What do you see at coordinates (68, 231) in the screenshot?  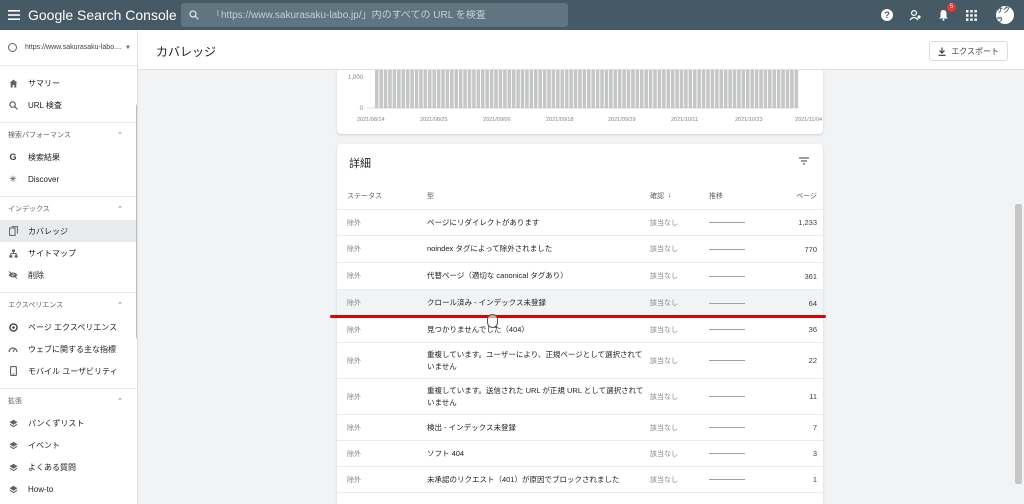 I see `sidebar-item-coverage: カバレッジ` at bounding box center [68, 231].